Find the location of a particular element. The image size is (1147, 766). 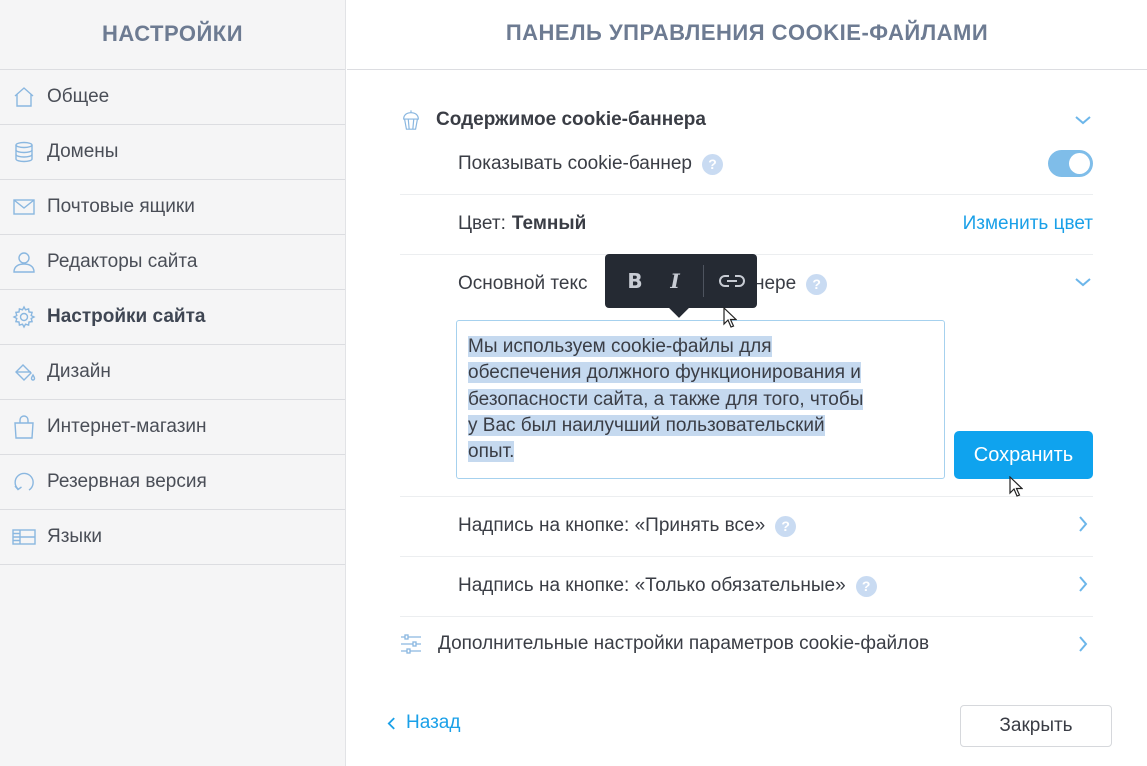

sidebar-item-site-settings: Настройки сайта is located at coordinates (172, 317).